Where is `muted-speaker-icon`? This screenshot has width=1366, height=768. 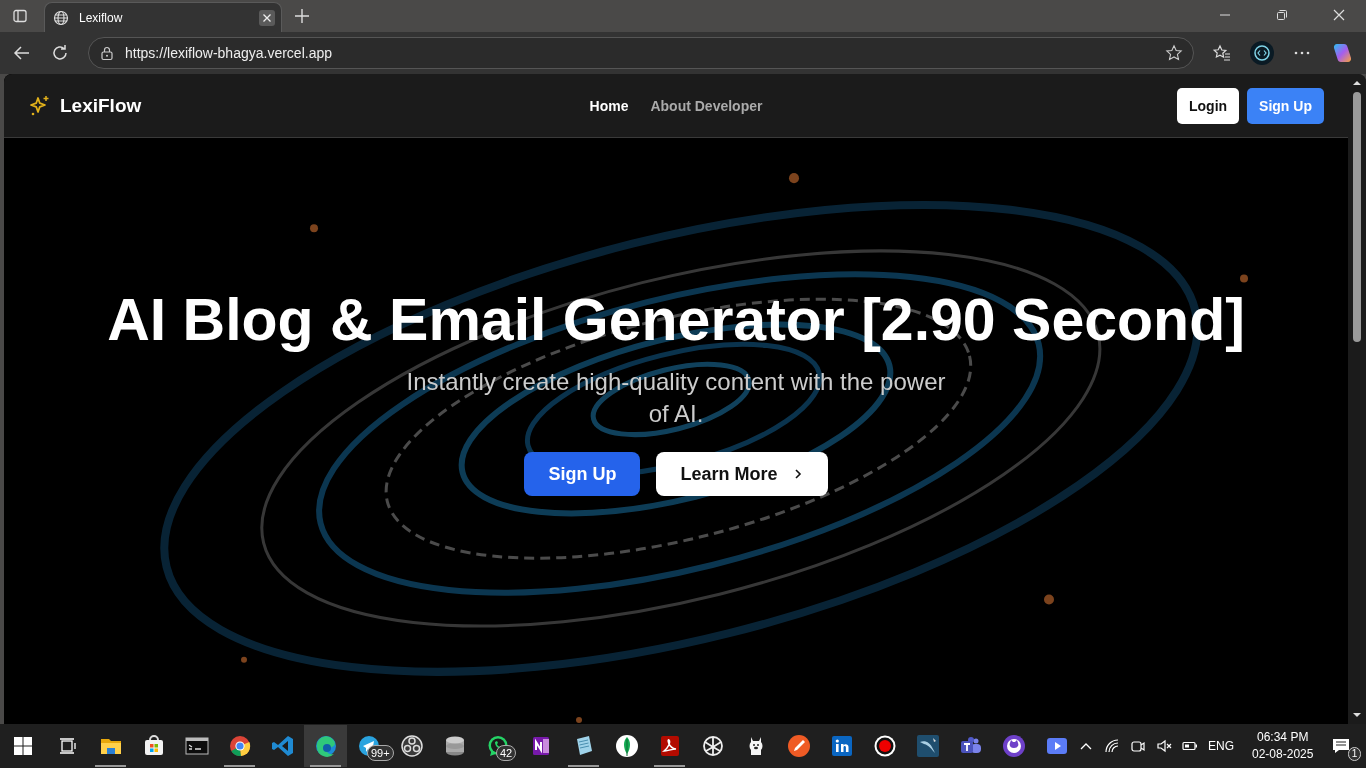 muted-speaker-icon is located at coordinates (1164, 746).